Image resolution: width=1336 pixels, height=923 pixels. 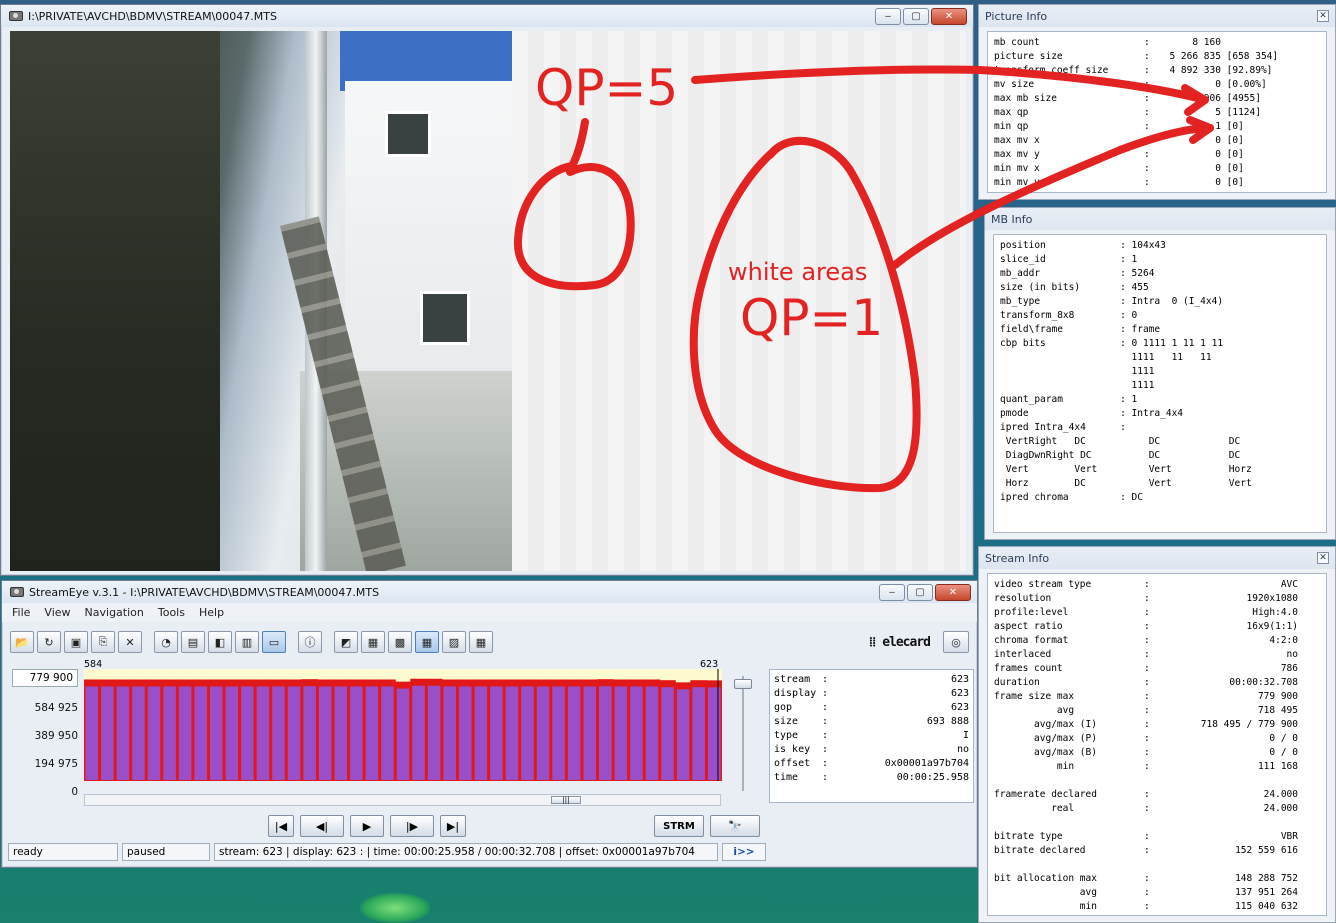 What do you see at coordinates (1146, 850) in the screenshot?
I see `stream-info-row: bitrate declared:152 559 616` at bounding box center [1146, 850].